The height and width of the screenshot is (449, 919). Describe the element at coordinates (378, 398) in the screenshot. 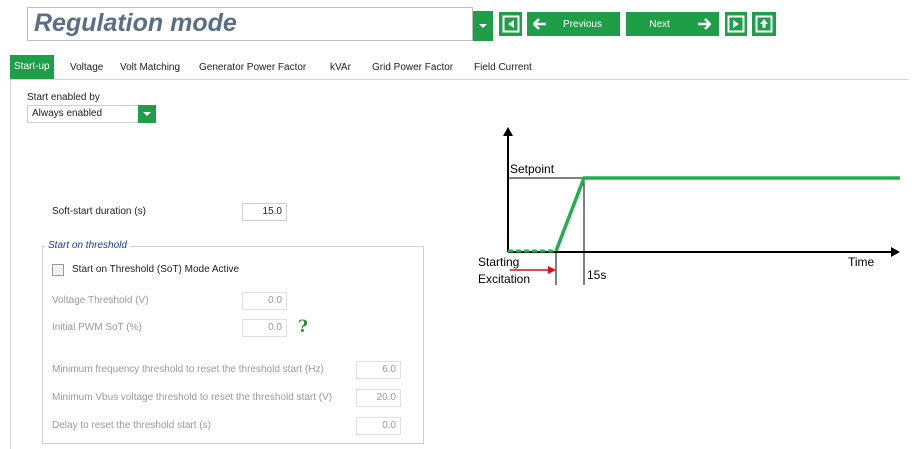

I see `min-vbus-input: 20.0` at that location.